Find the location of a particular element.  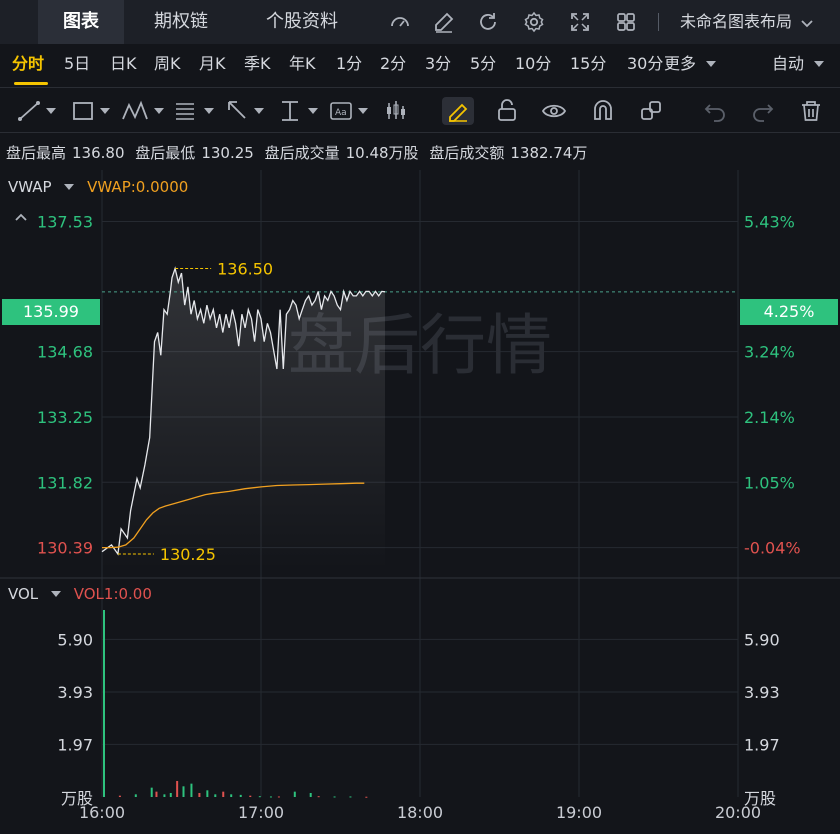

period-5m: 5分 is located at coordinates (483, 64).